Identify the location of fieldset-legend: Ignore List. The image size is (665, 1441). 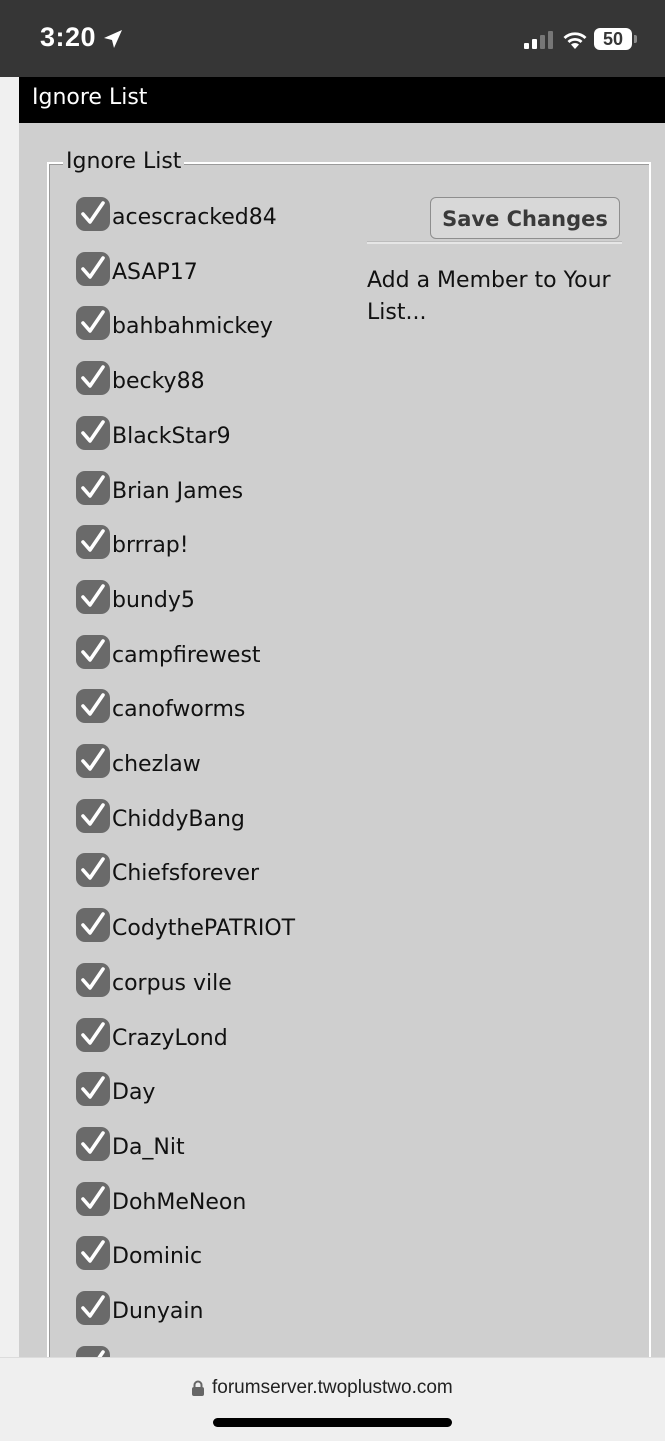
(124, 161).